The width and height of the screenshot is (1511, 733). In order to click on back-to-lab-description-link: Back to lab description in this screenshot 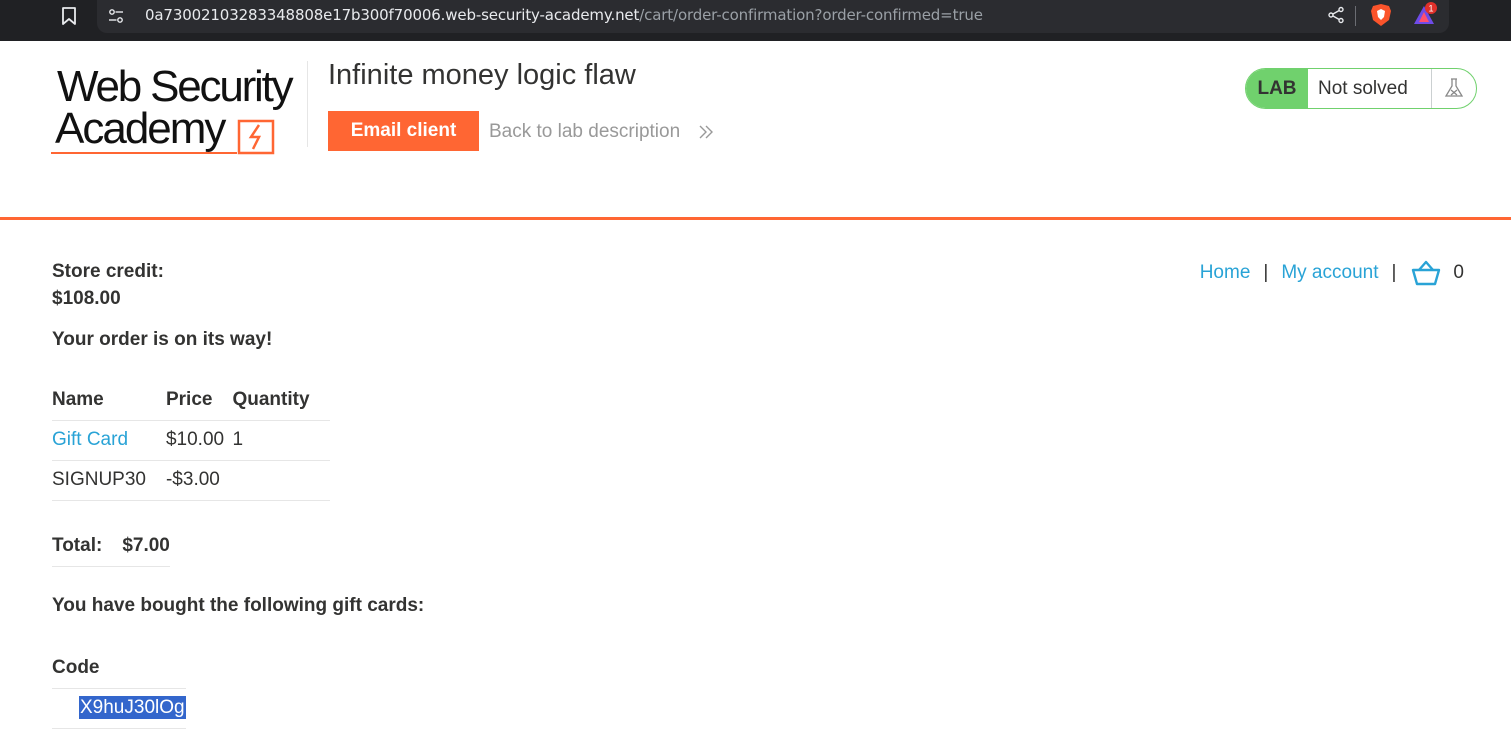, I will do `click(584, 132)`.